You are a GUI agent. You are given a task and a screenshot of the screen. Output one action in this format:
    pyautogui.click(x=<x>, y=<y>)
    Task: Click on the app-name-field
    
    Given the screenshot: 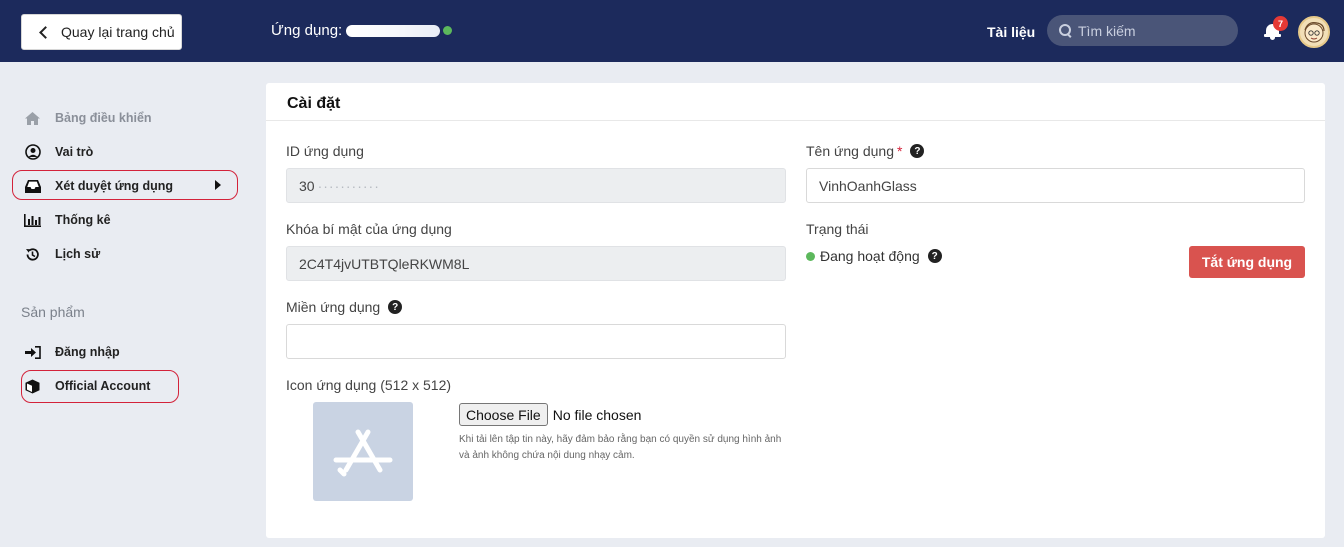 What is the action you would take?
    pyautogui.click(x=1055, y=185)
    